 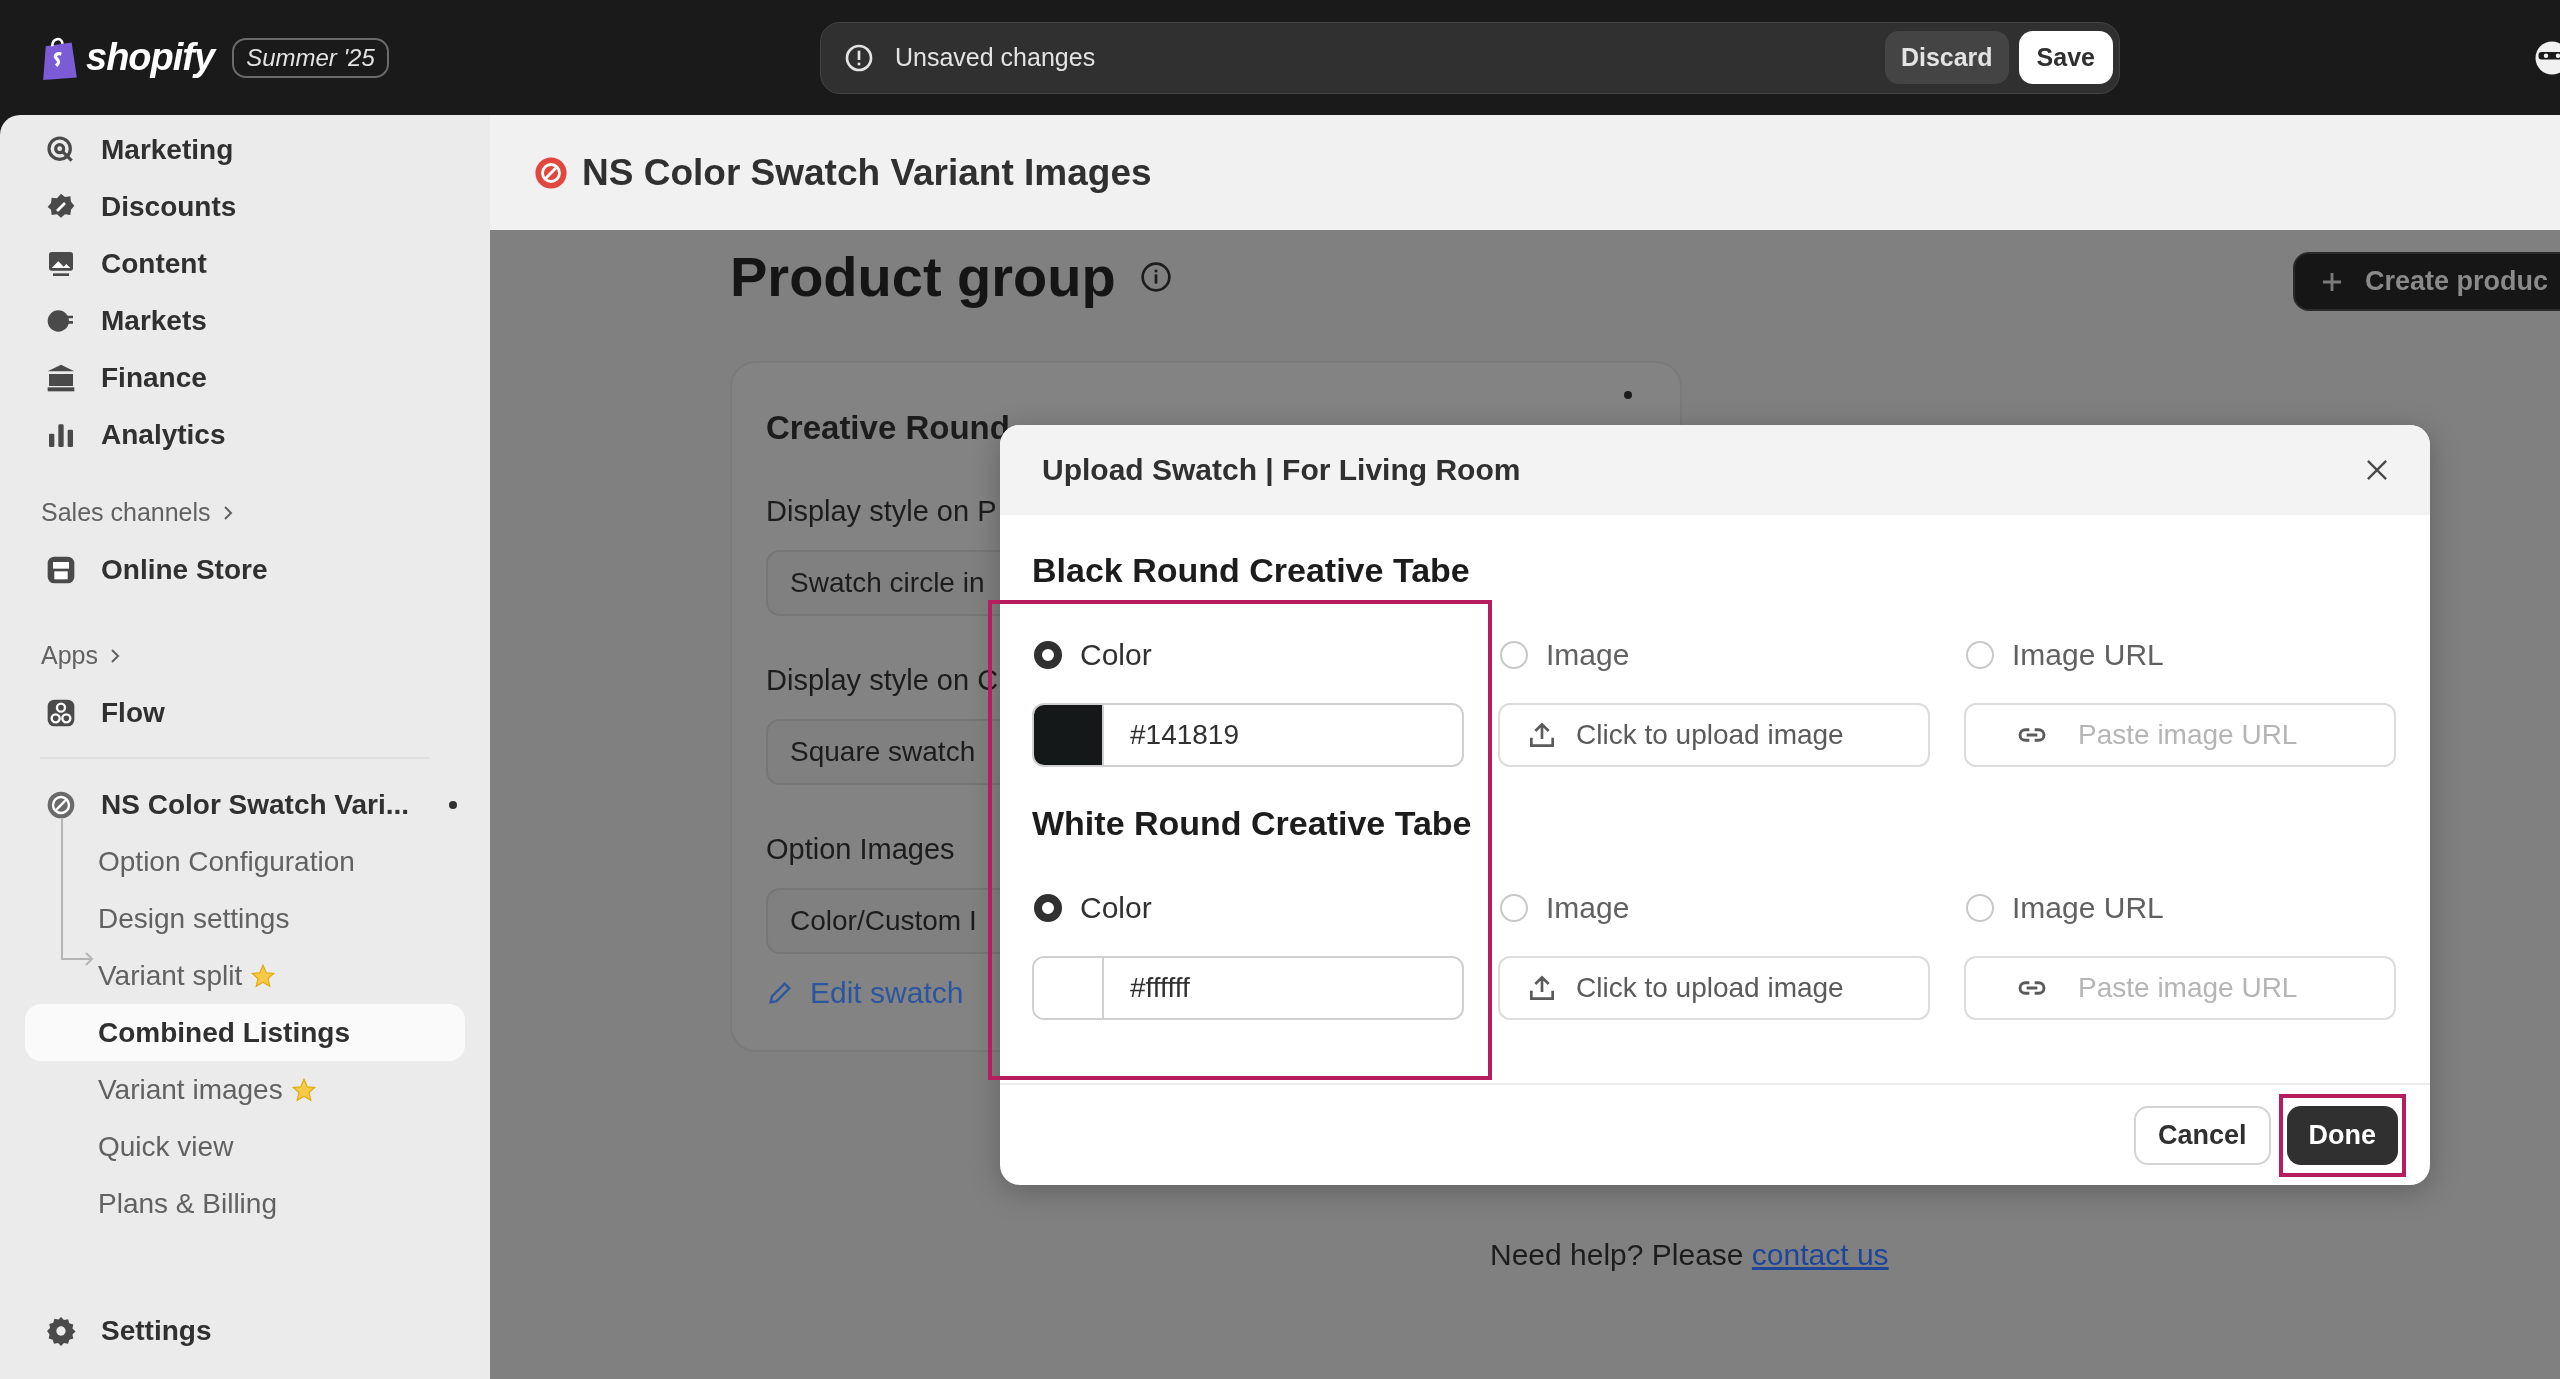 I want to click on version-badge: Summer '25, so click(x=310, y=57).